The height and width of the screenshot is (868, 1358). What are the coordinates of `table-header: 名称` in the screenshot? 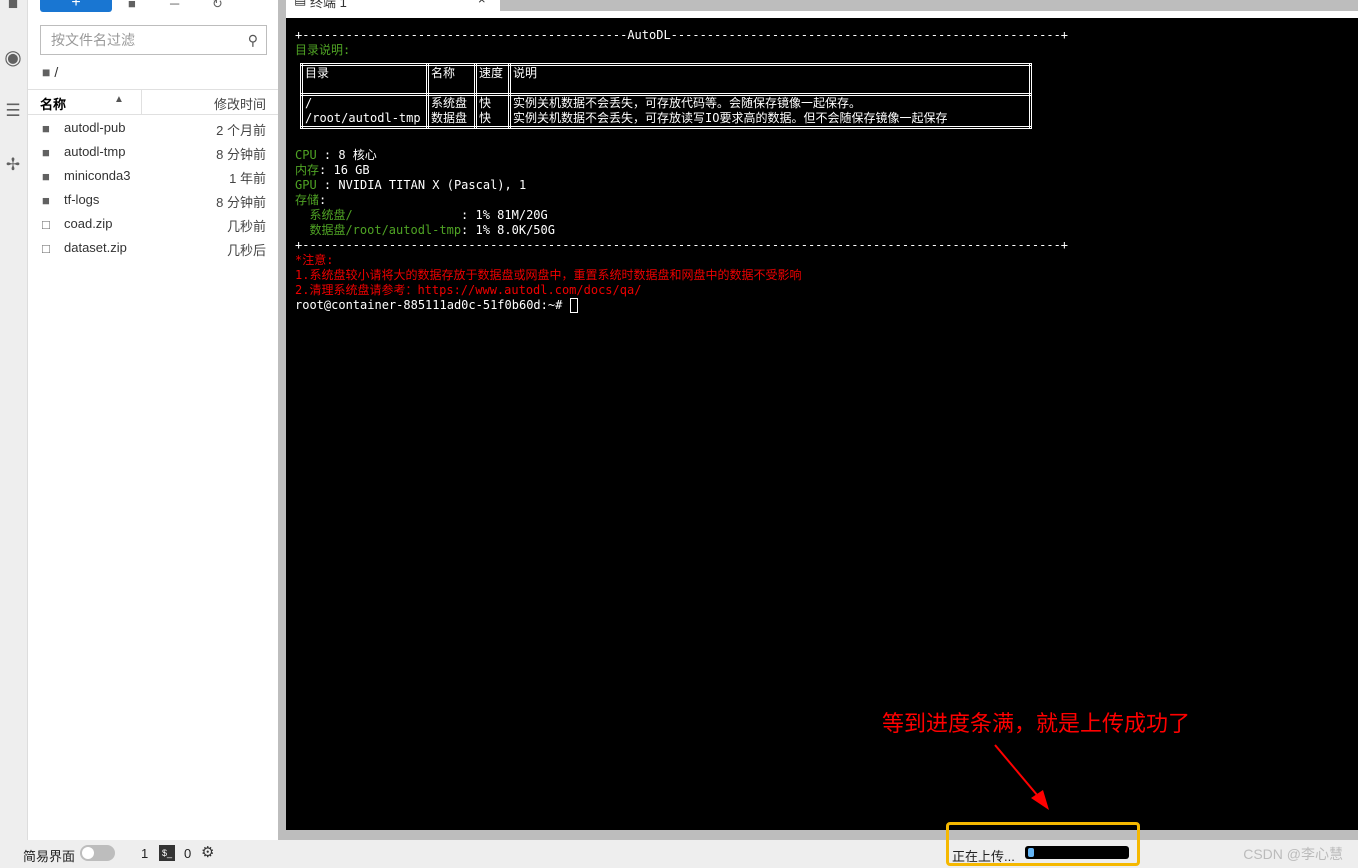 It's located at (451, 79).